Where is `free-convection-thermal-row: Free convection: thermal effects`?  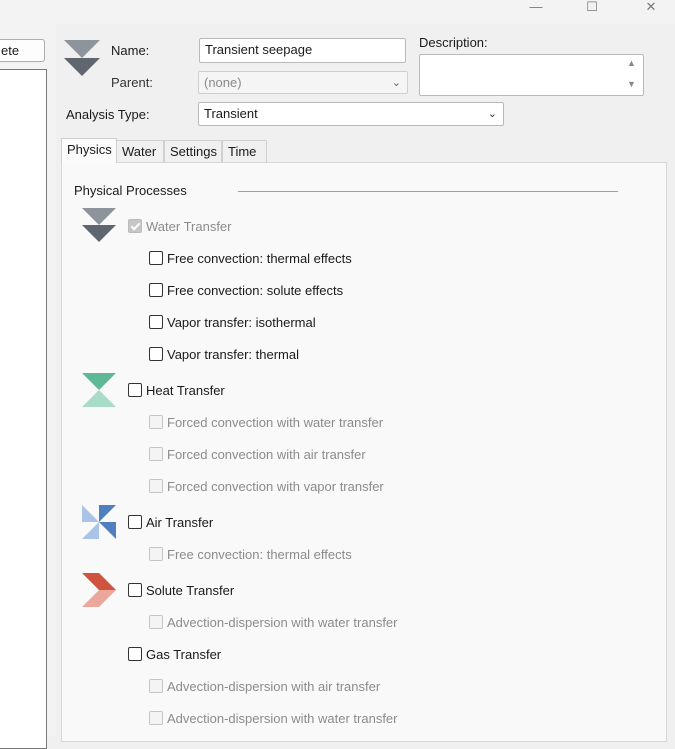 free-convection-thermal-row: Free convection: thermal effects is located at coordinates (250, 258).